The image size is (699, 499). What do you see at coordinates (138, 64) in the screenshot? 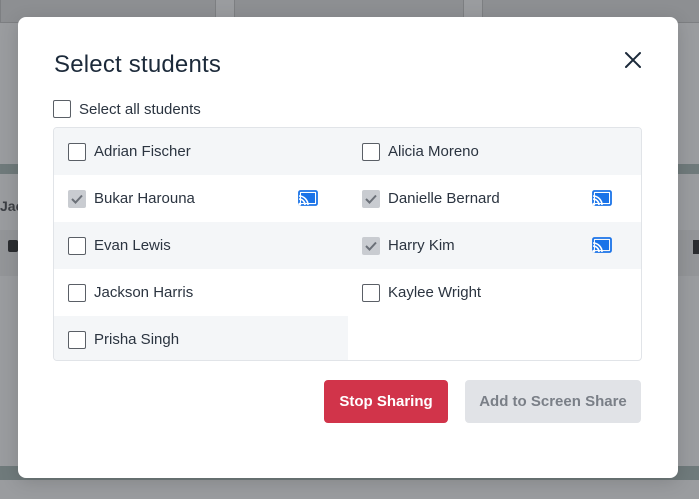
I see `dialog-title: Select students` at bounding box center [138, 64].